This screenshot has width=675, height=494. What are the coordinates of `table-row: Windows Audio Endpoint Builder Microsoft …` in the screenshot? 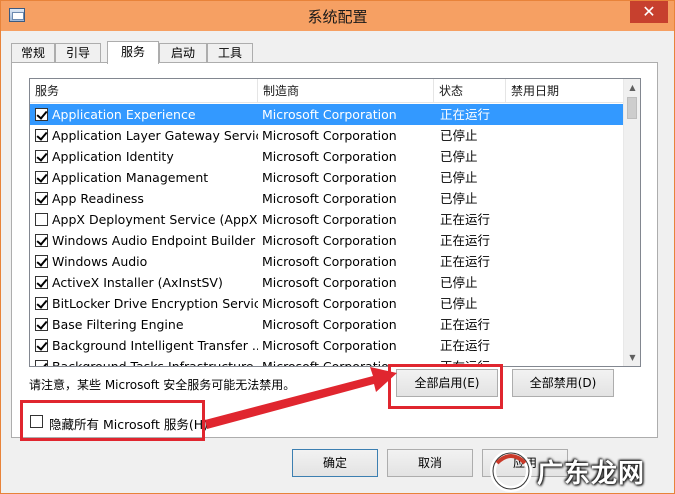 It's located at (327, 240).